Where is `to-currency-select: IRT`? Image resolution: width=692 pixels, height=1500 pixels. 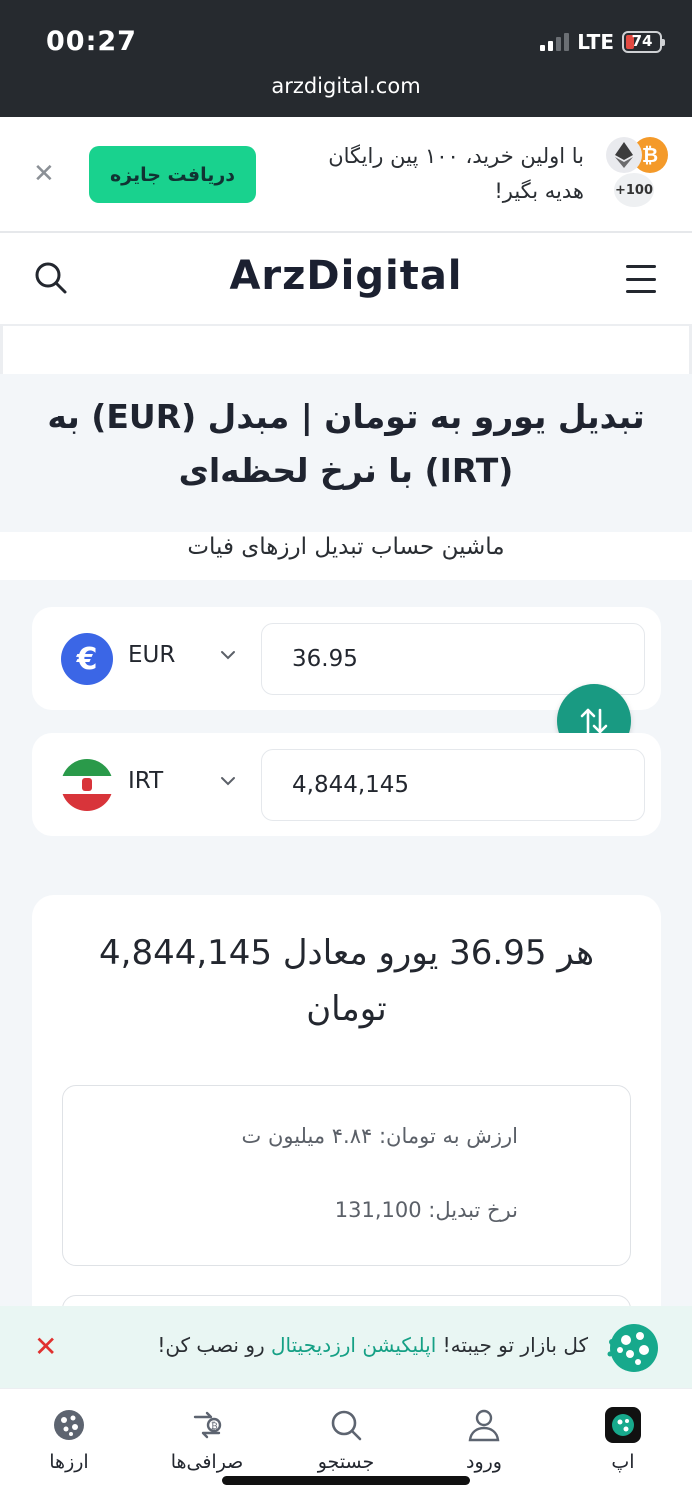
to-currency-select: IRT is located at coordinates (145, 781).